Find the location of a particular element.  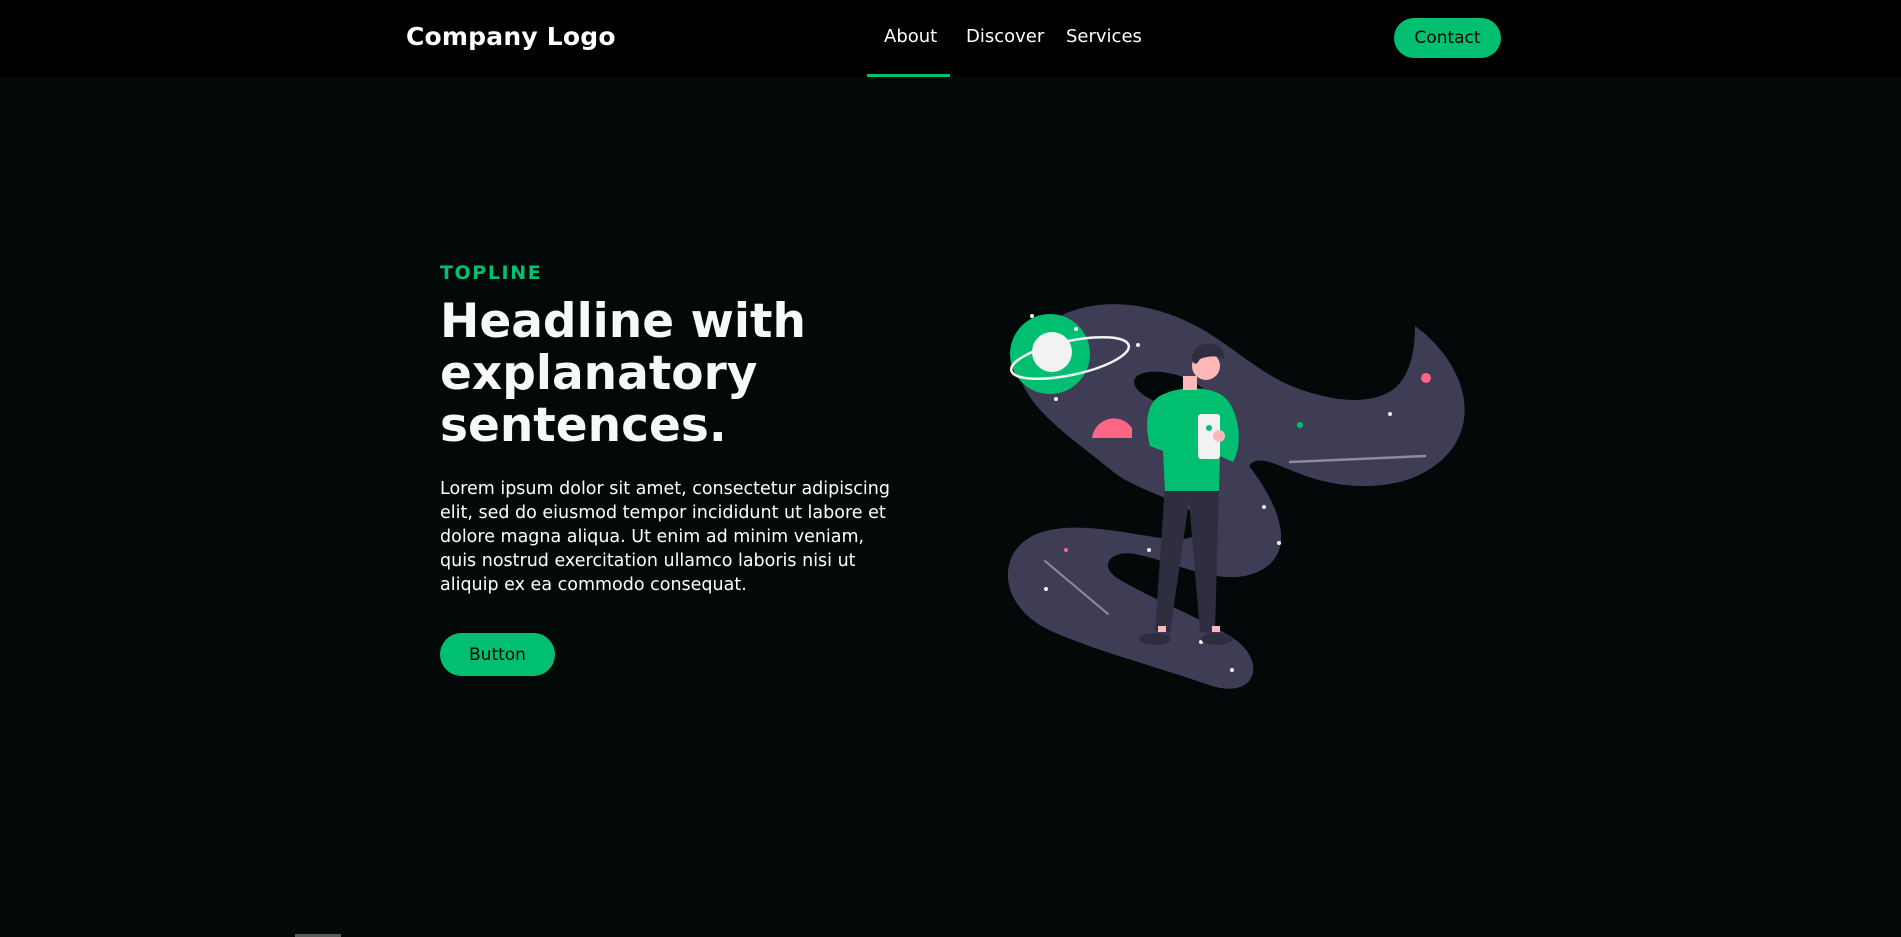

nav-item-discover: Discover is located at coordinates (1005, 36).